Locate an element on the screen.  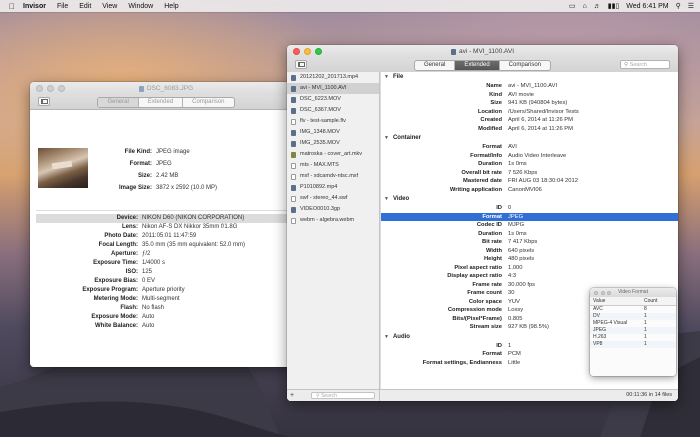
metadata-row: Pixel aspect ratio 1.000 is located at coordinates (529, 268).